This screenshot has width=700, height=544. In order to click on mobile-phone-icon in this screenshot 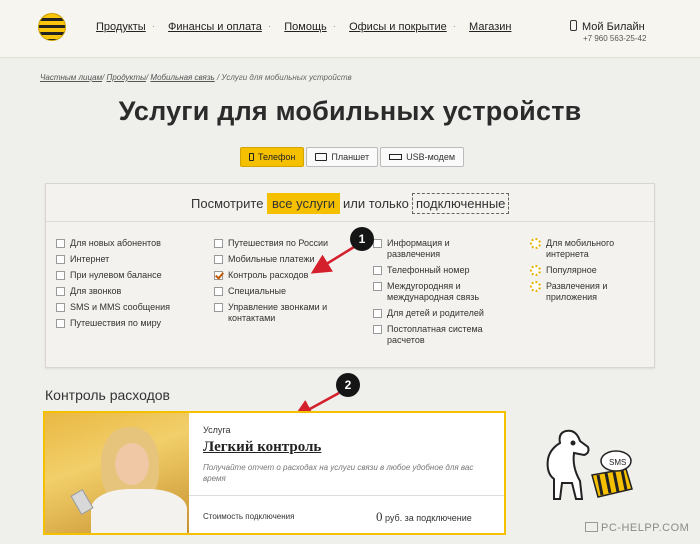, I will do `click(573, 25)`.